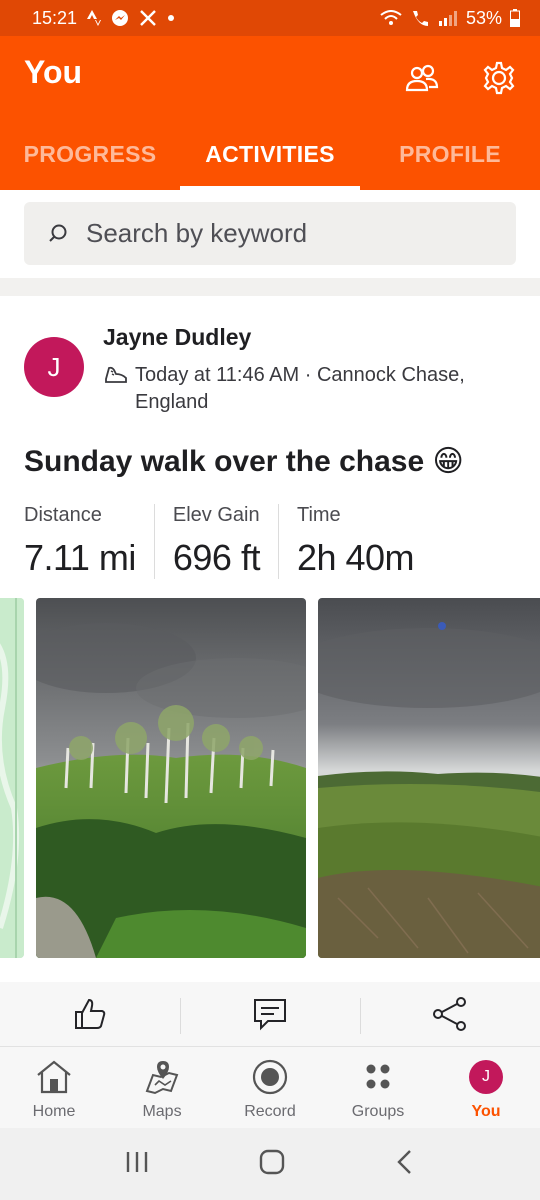 The width and height of the screenshot is (540, 1200). What do you see at coordinates (63, 515) in the screenshot?
I see `stat-label: Distance` at bounding box center [63, 515].